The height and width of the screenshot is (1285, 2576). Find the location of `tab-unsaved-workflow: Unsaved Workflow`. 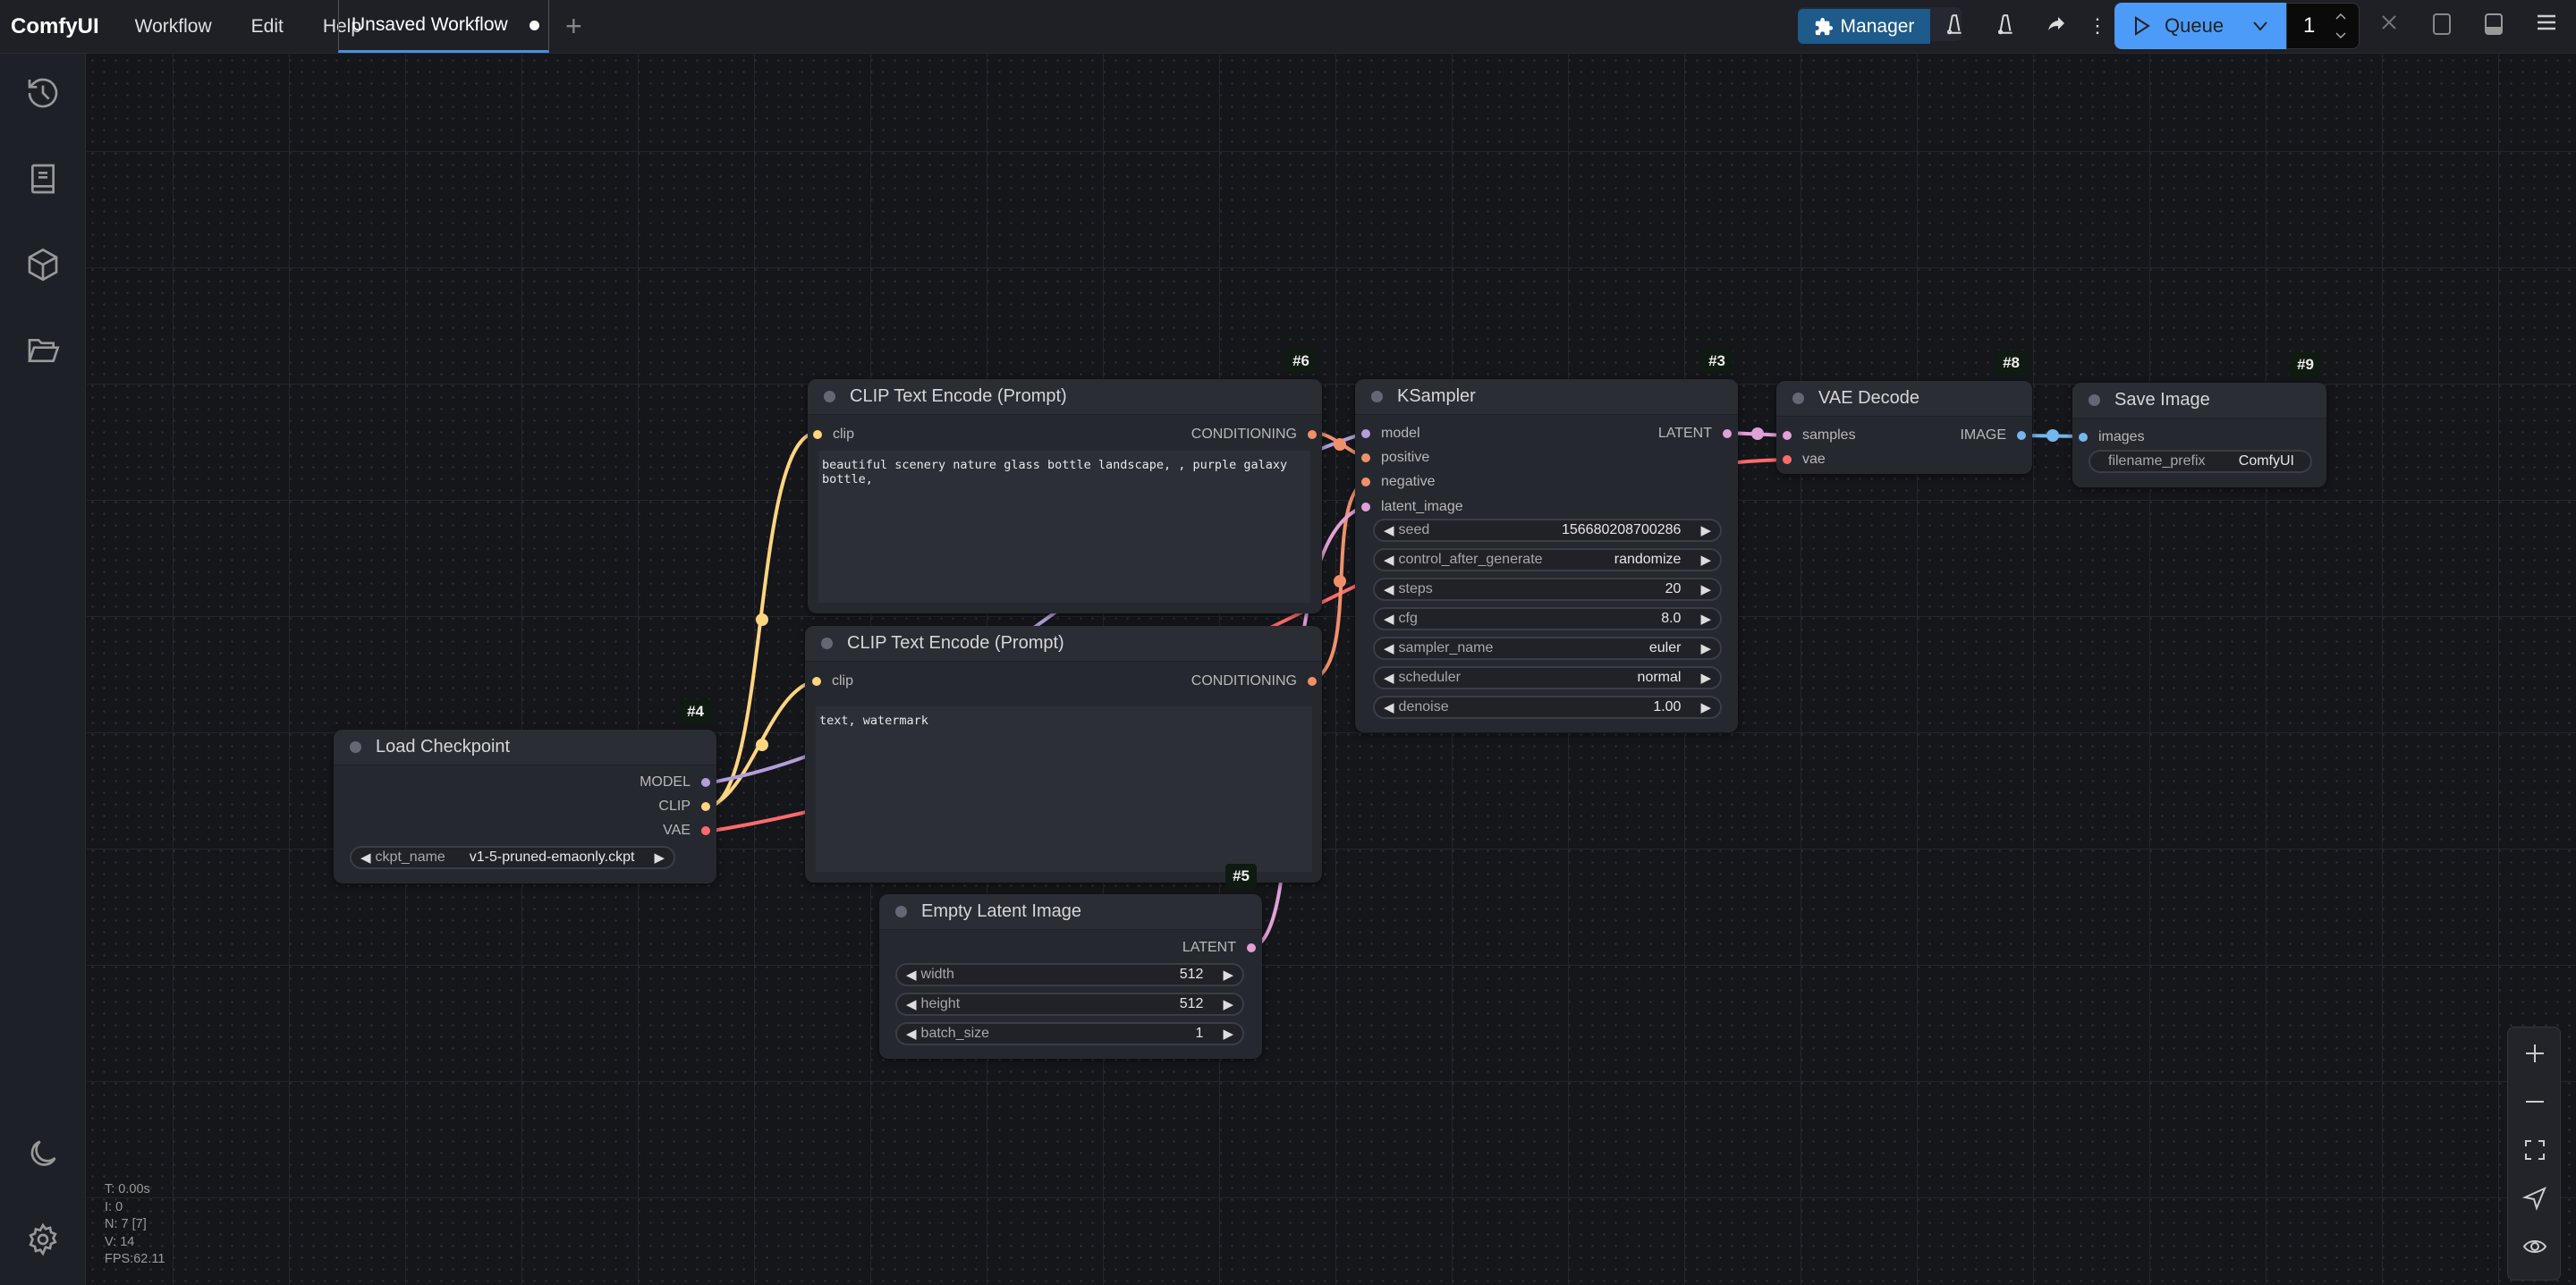

tab-unsaved-workflow: Unsaved Workflow is located at coordinates (443, 26).